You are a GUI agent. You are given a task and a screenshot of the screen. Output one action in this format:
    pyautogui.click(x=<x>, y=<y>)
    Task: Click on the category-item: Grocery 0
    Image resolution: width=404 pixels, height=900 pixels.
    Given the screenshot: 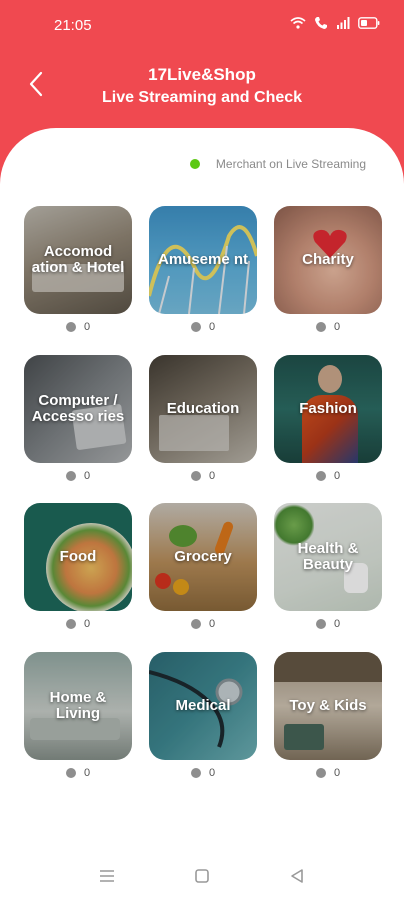 What is the action you would take?
    pyautogui.click(x=203, y=577)
    